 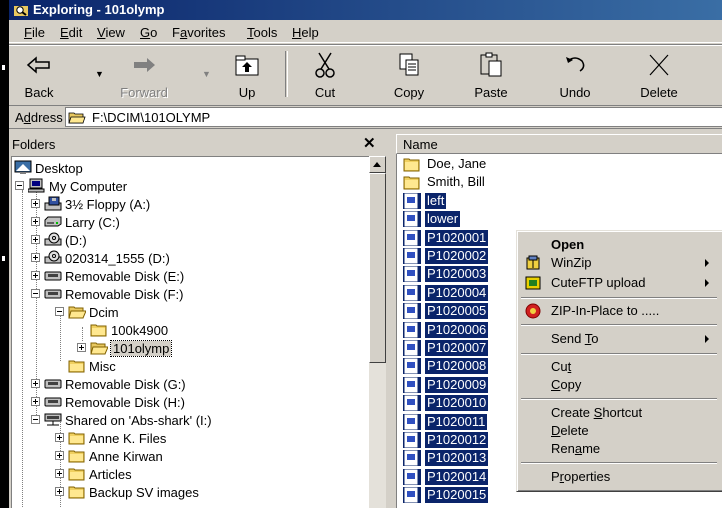 What do you see at coordinates (619, 477) in the screenshot?
I see `menu-properties: Properties` at bounding box center [619, 477].